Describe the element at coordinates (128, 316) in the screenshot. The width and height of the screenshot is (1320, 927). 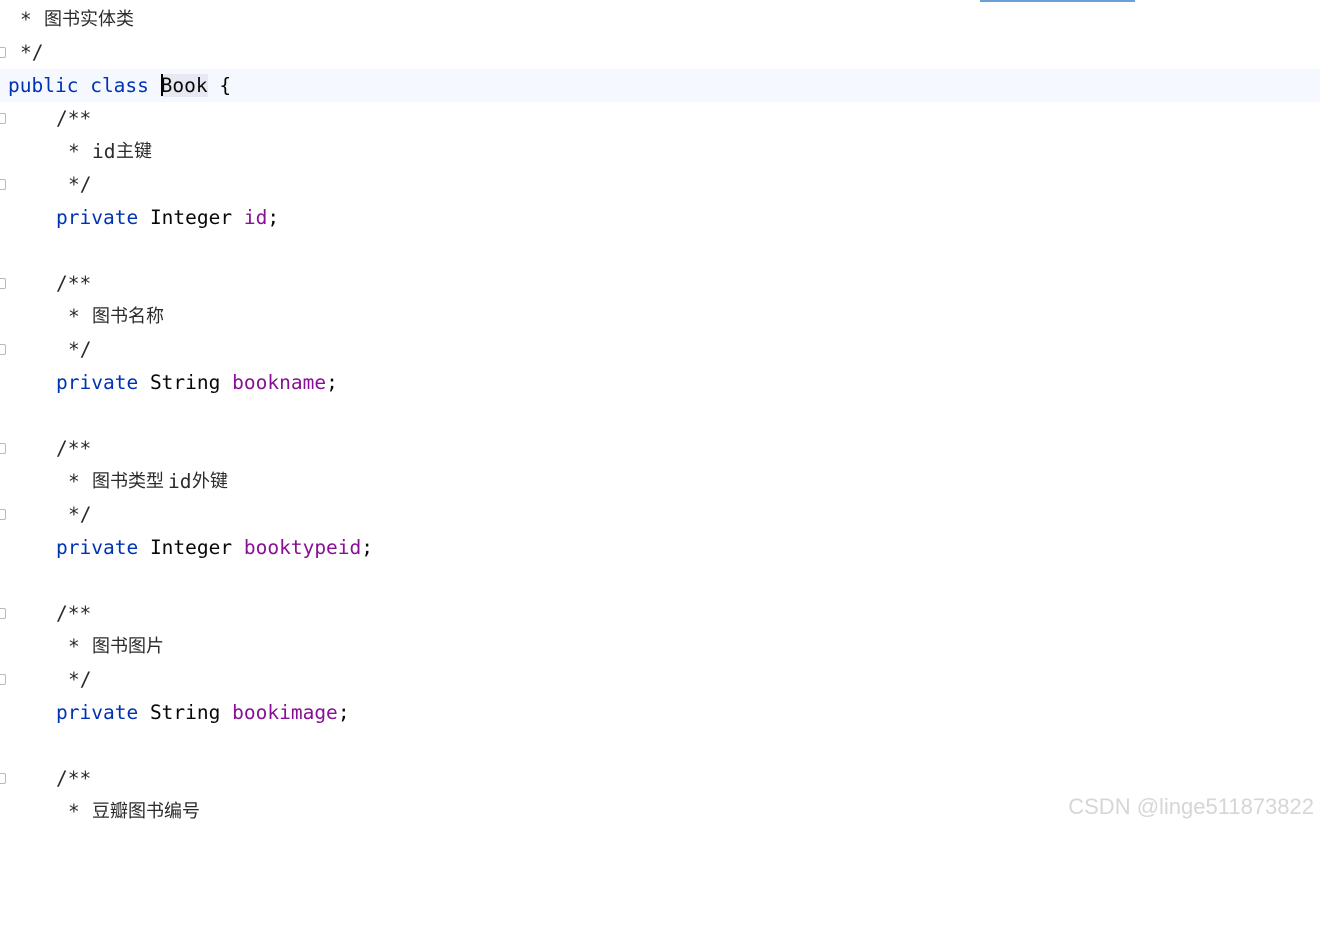
I see `javadoc-text: 图书名称` at that location.